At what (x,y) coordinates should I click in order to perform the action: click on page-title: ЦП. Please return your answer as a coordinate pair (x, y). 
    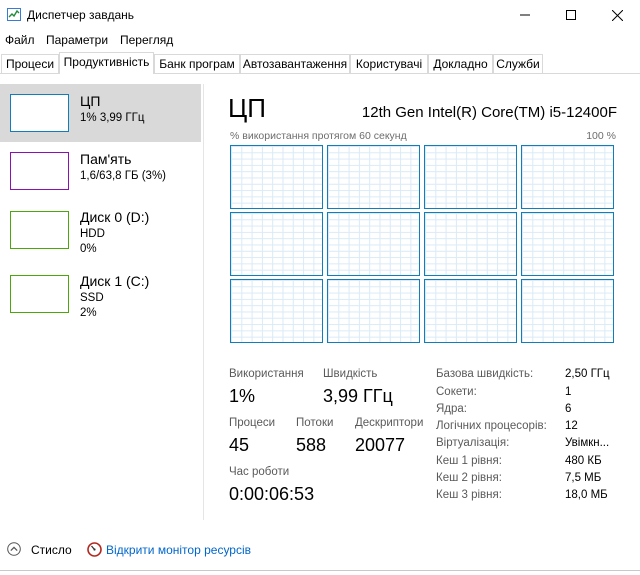
    Looking at the image, I should click on (247, 108).